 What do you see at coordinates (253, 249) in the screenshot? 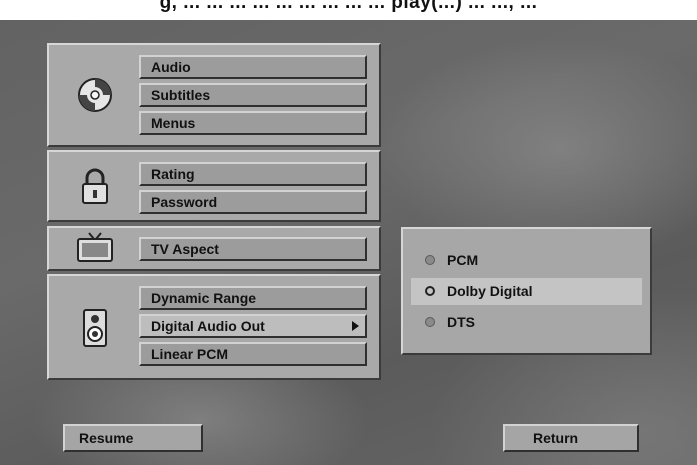
I see `menu-item-tv-aspect: TV Aspect` at bounding box center [253, 249].